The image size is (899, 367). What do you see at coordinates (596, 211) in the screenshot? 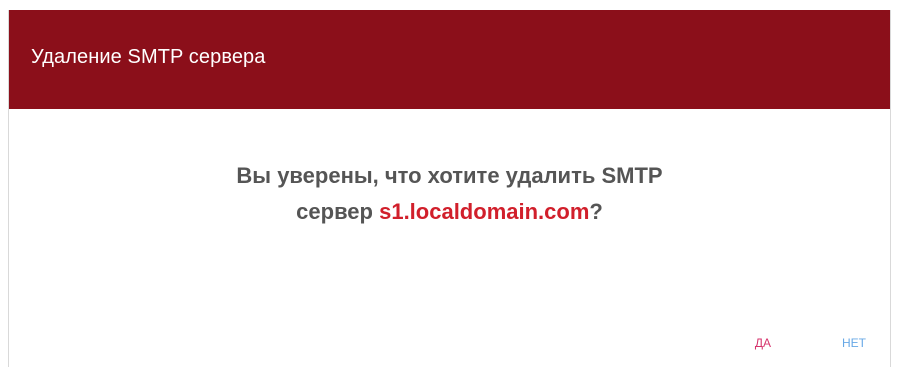
I see `message-suffix: ?` at bounding box center [596, 211].